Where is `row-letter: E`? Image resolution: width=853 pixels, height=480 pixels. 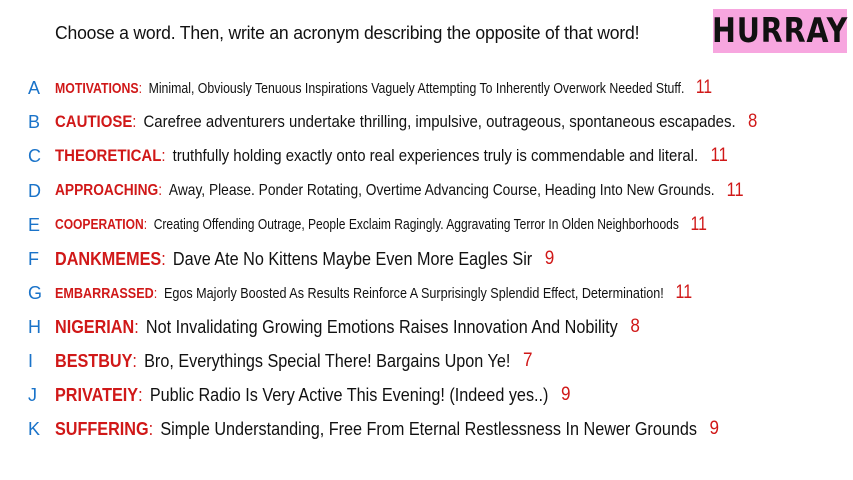 row-letter: E is located at coordinates (34, 224).